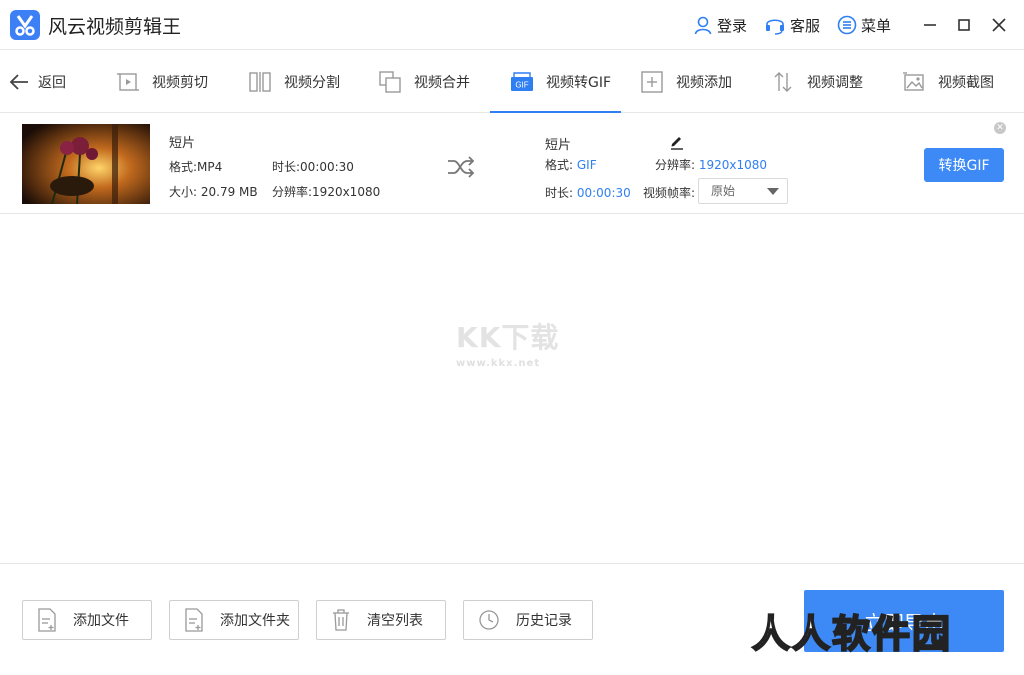  I want to click on watermark-kkx: KK下载 www.kkx.net, so click(516, 342).